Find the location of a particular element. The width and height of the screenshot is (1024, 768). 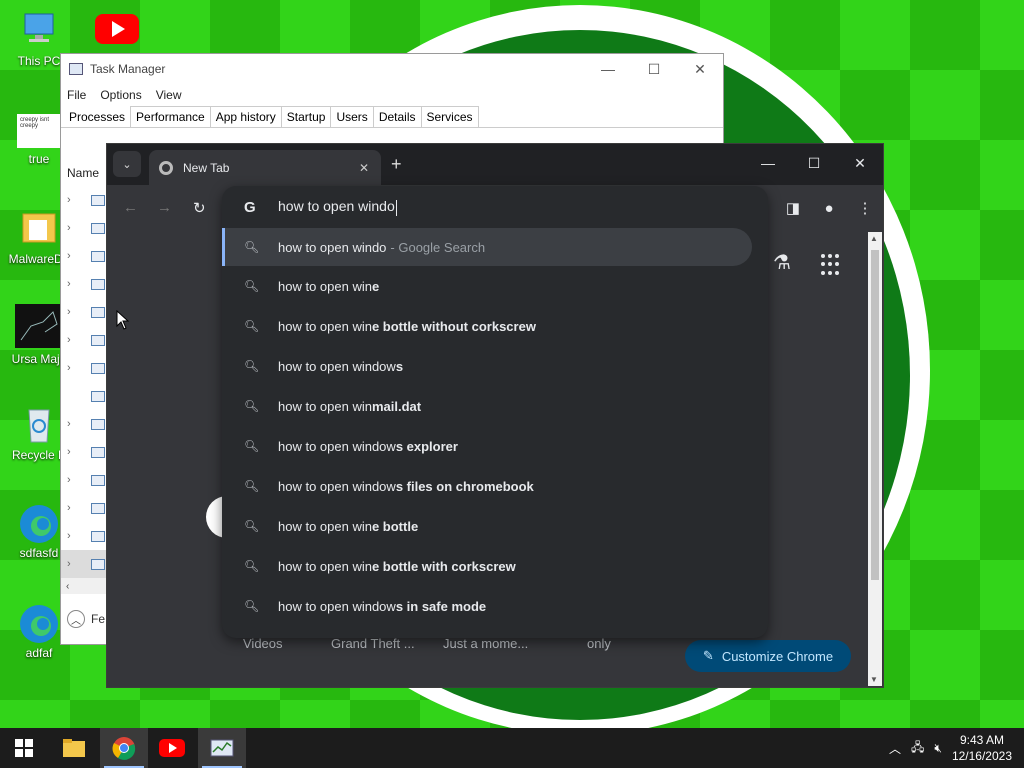

tab-app-history: App history is located at coordinates (245, 116).